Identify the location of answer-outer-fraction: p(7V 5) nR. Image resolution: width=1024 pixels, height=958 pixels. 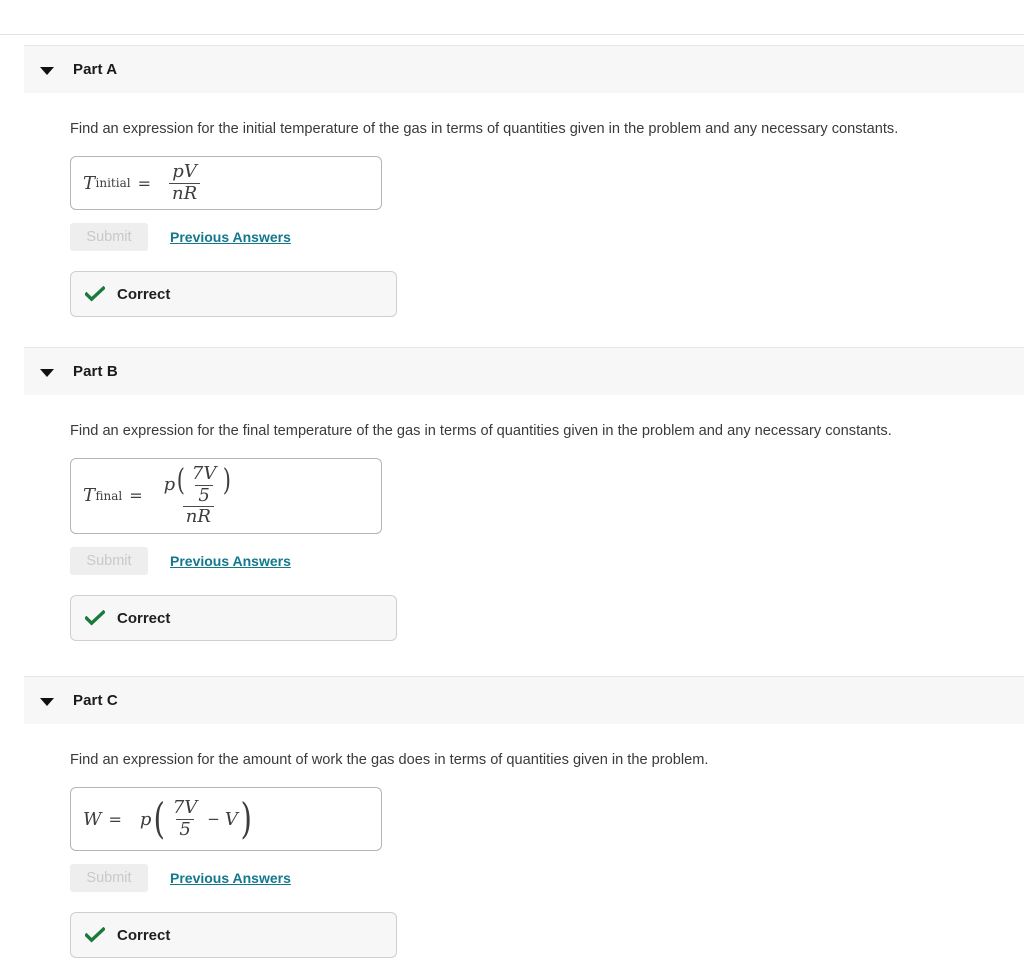
(198, 495).